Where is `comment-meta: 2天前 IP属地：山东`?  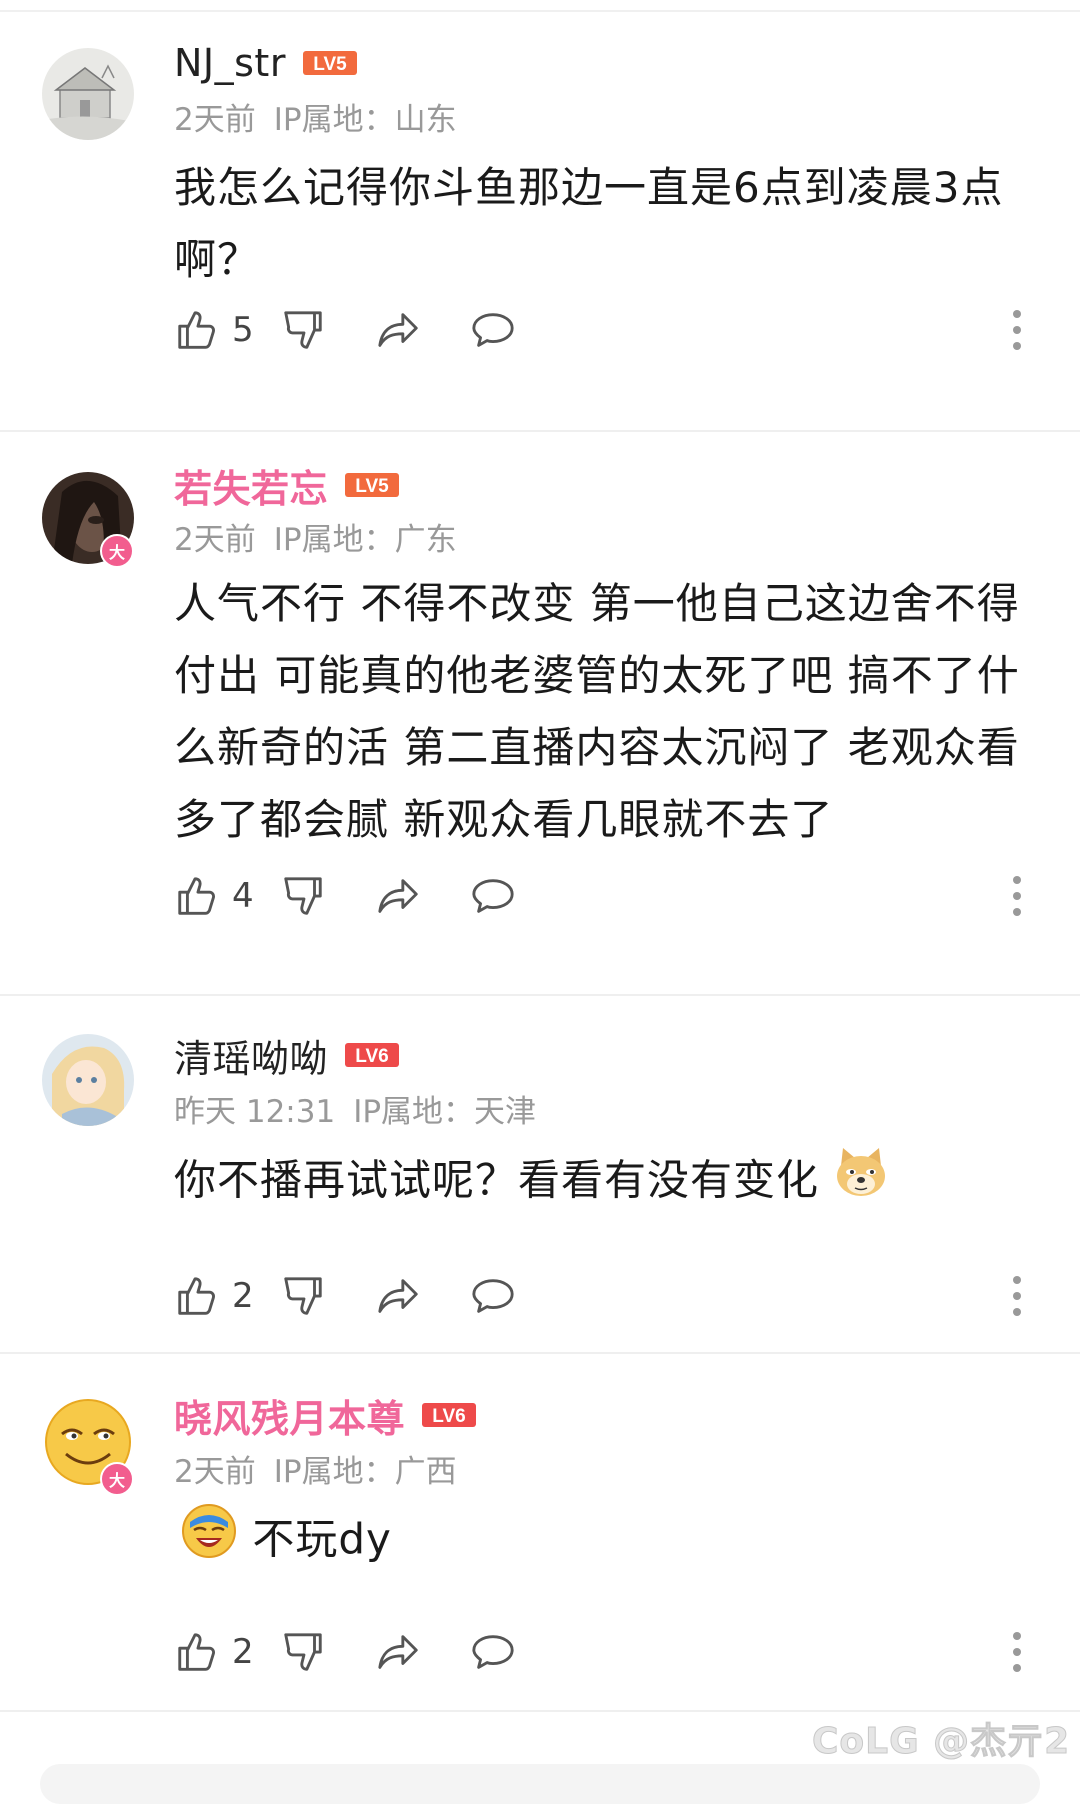
comment-meta: 2天前 IP属地：山东 is located at coordinates (324, 116).